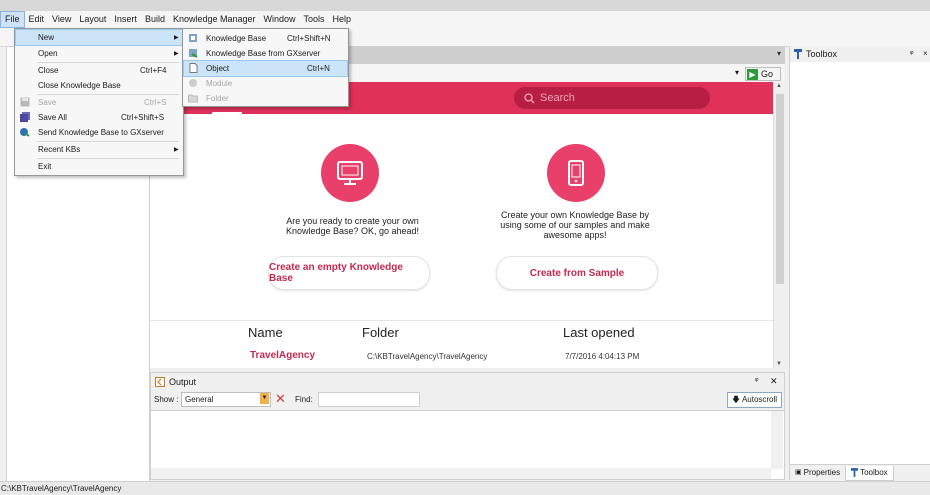 The height and width of the screenshot is (495, 930). Describe the element at coordinates (12, 19) in the screenshot. I see `menu-file: File` at that location.